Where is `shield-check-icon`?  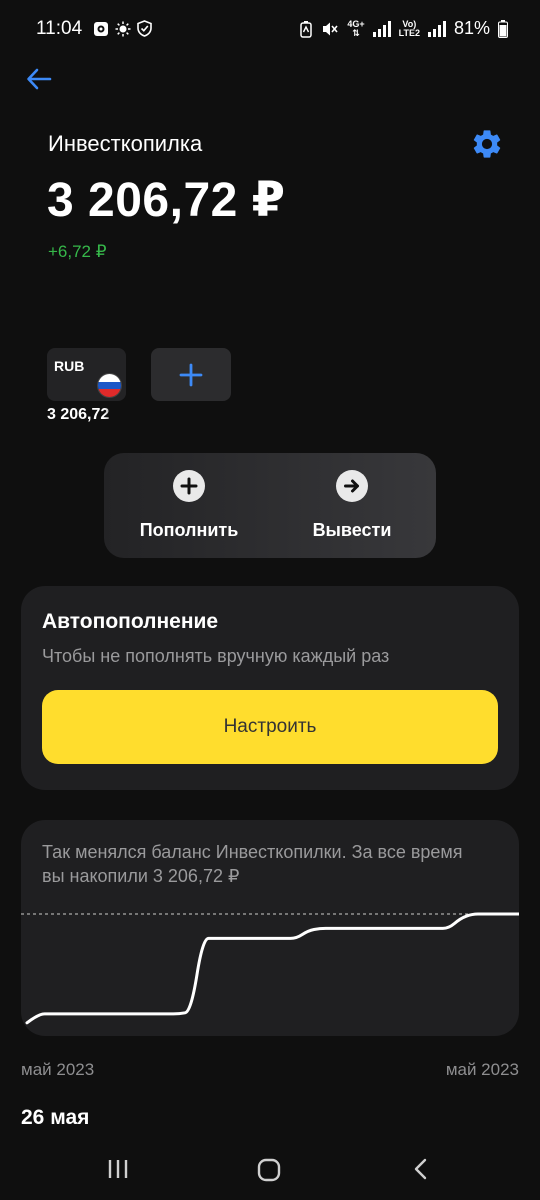
shield-check-icon is located at coordinates (144, 28).